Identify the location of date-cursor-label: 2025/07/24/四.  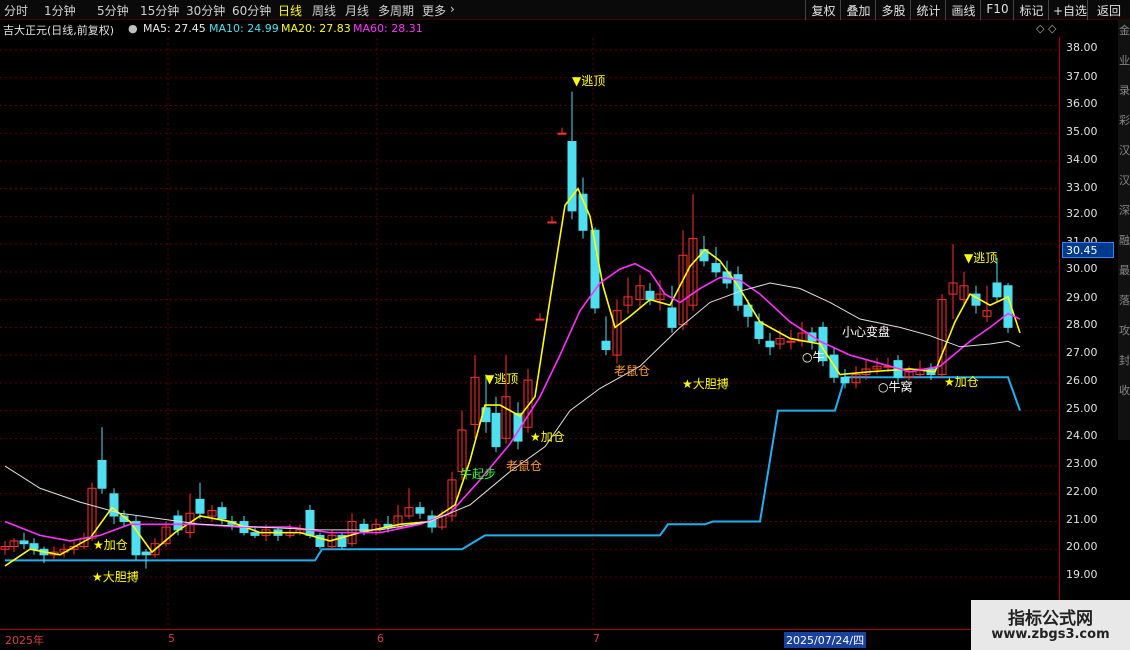
(825, 640).